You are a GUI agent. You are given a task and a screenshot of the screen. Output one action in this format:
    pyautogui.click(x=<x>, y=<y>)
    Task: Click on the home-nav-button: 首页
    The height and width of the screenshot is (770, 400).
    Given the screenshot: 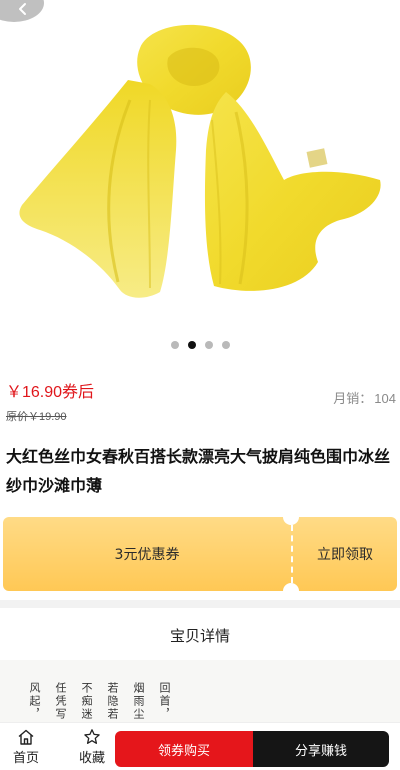 What is the action you would take?
    pyautogui.click(x=26, y=747)
    